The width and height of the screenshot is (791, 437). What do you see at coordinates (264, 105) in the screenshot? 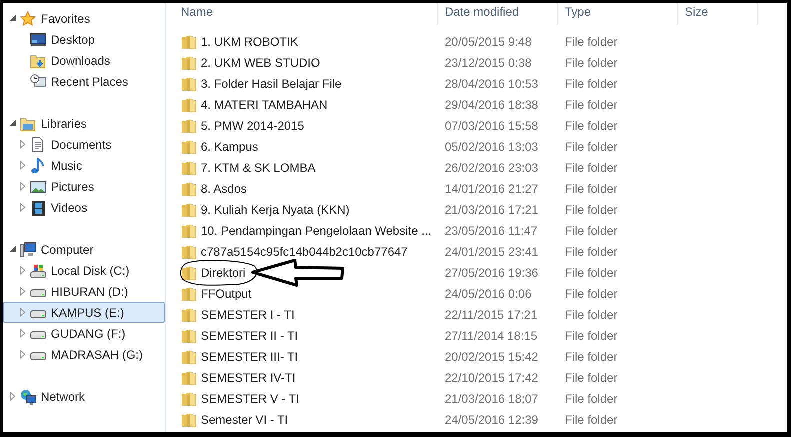
I see `file-name: 4. MATERI TAMBAHAN` at bounding box center [264, 105].